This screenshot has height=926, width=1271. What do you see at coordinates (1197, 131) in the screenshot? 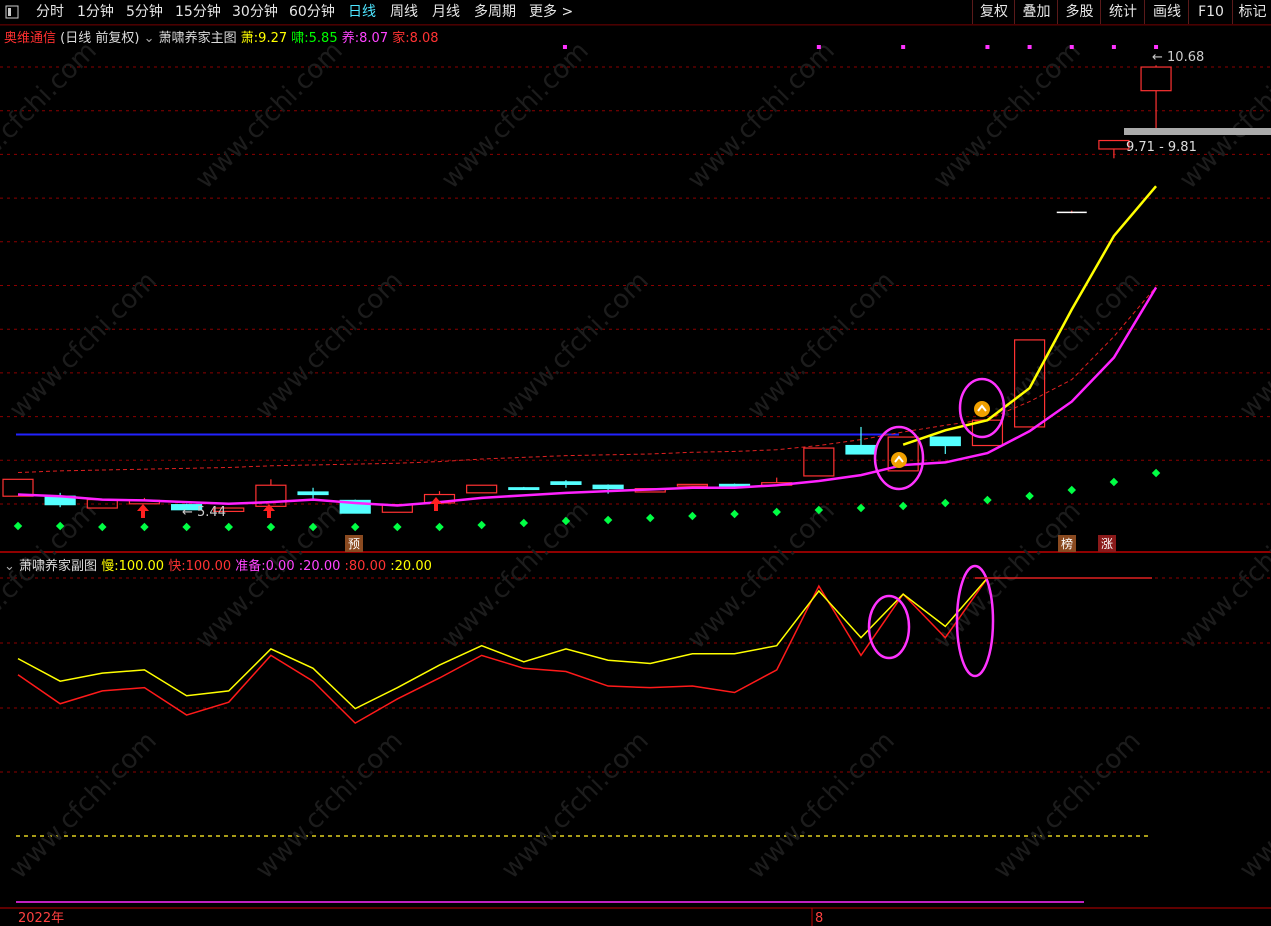
I see `price-range-bar` at bounding box center [1197, 131].